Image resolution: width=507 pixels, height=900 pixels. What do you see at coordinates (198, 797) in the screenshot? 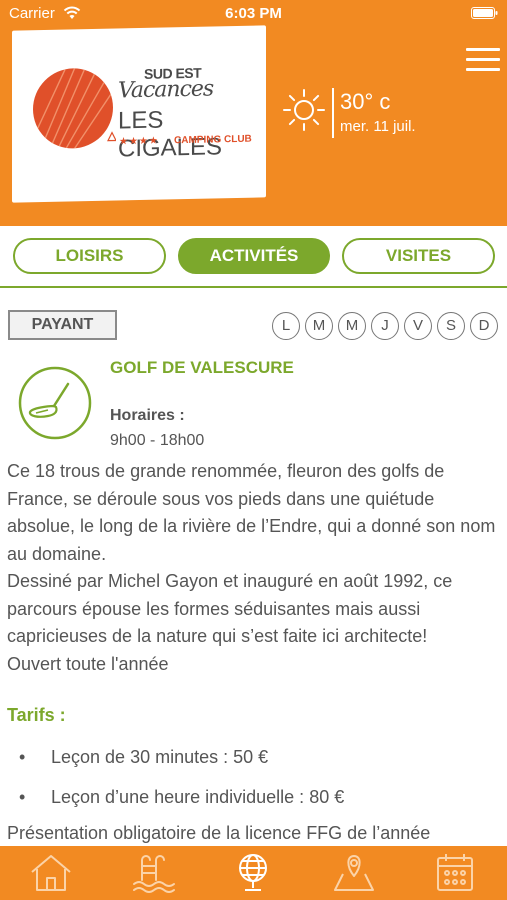
I see `tarif-text: Leçon d’une heure individuelle : 80 €` at bounding box center [198, 797].